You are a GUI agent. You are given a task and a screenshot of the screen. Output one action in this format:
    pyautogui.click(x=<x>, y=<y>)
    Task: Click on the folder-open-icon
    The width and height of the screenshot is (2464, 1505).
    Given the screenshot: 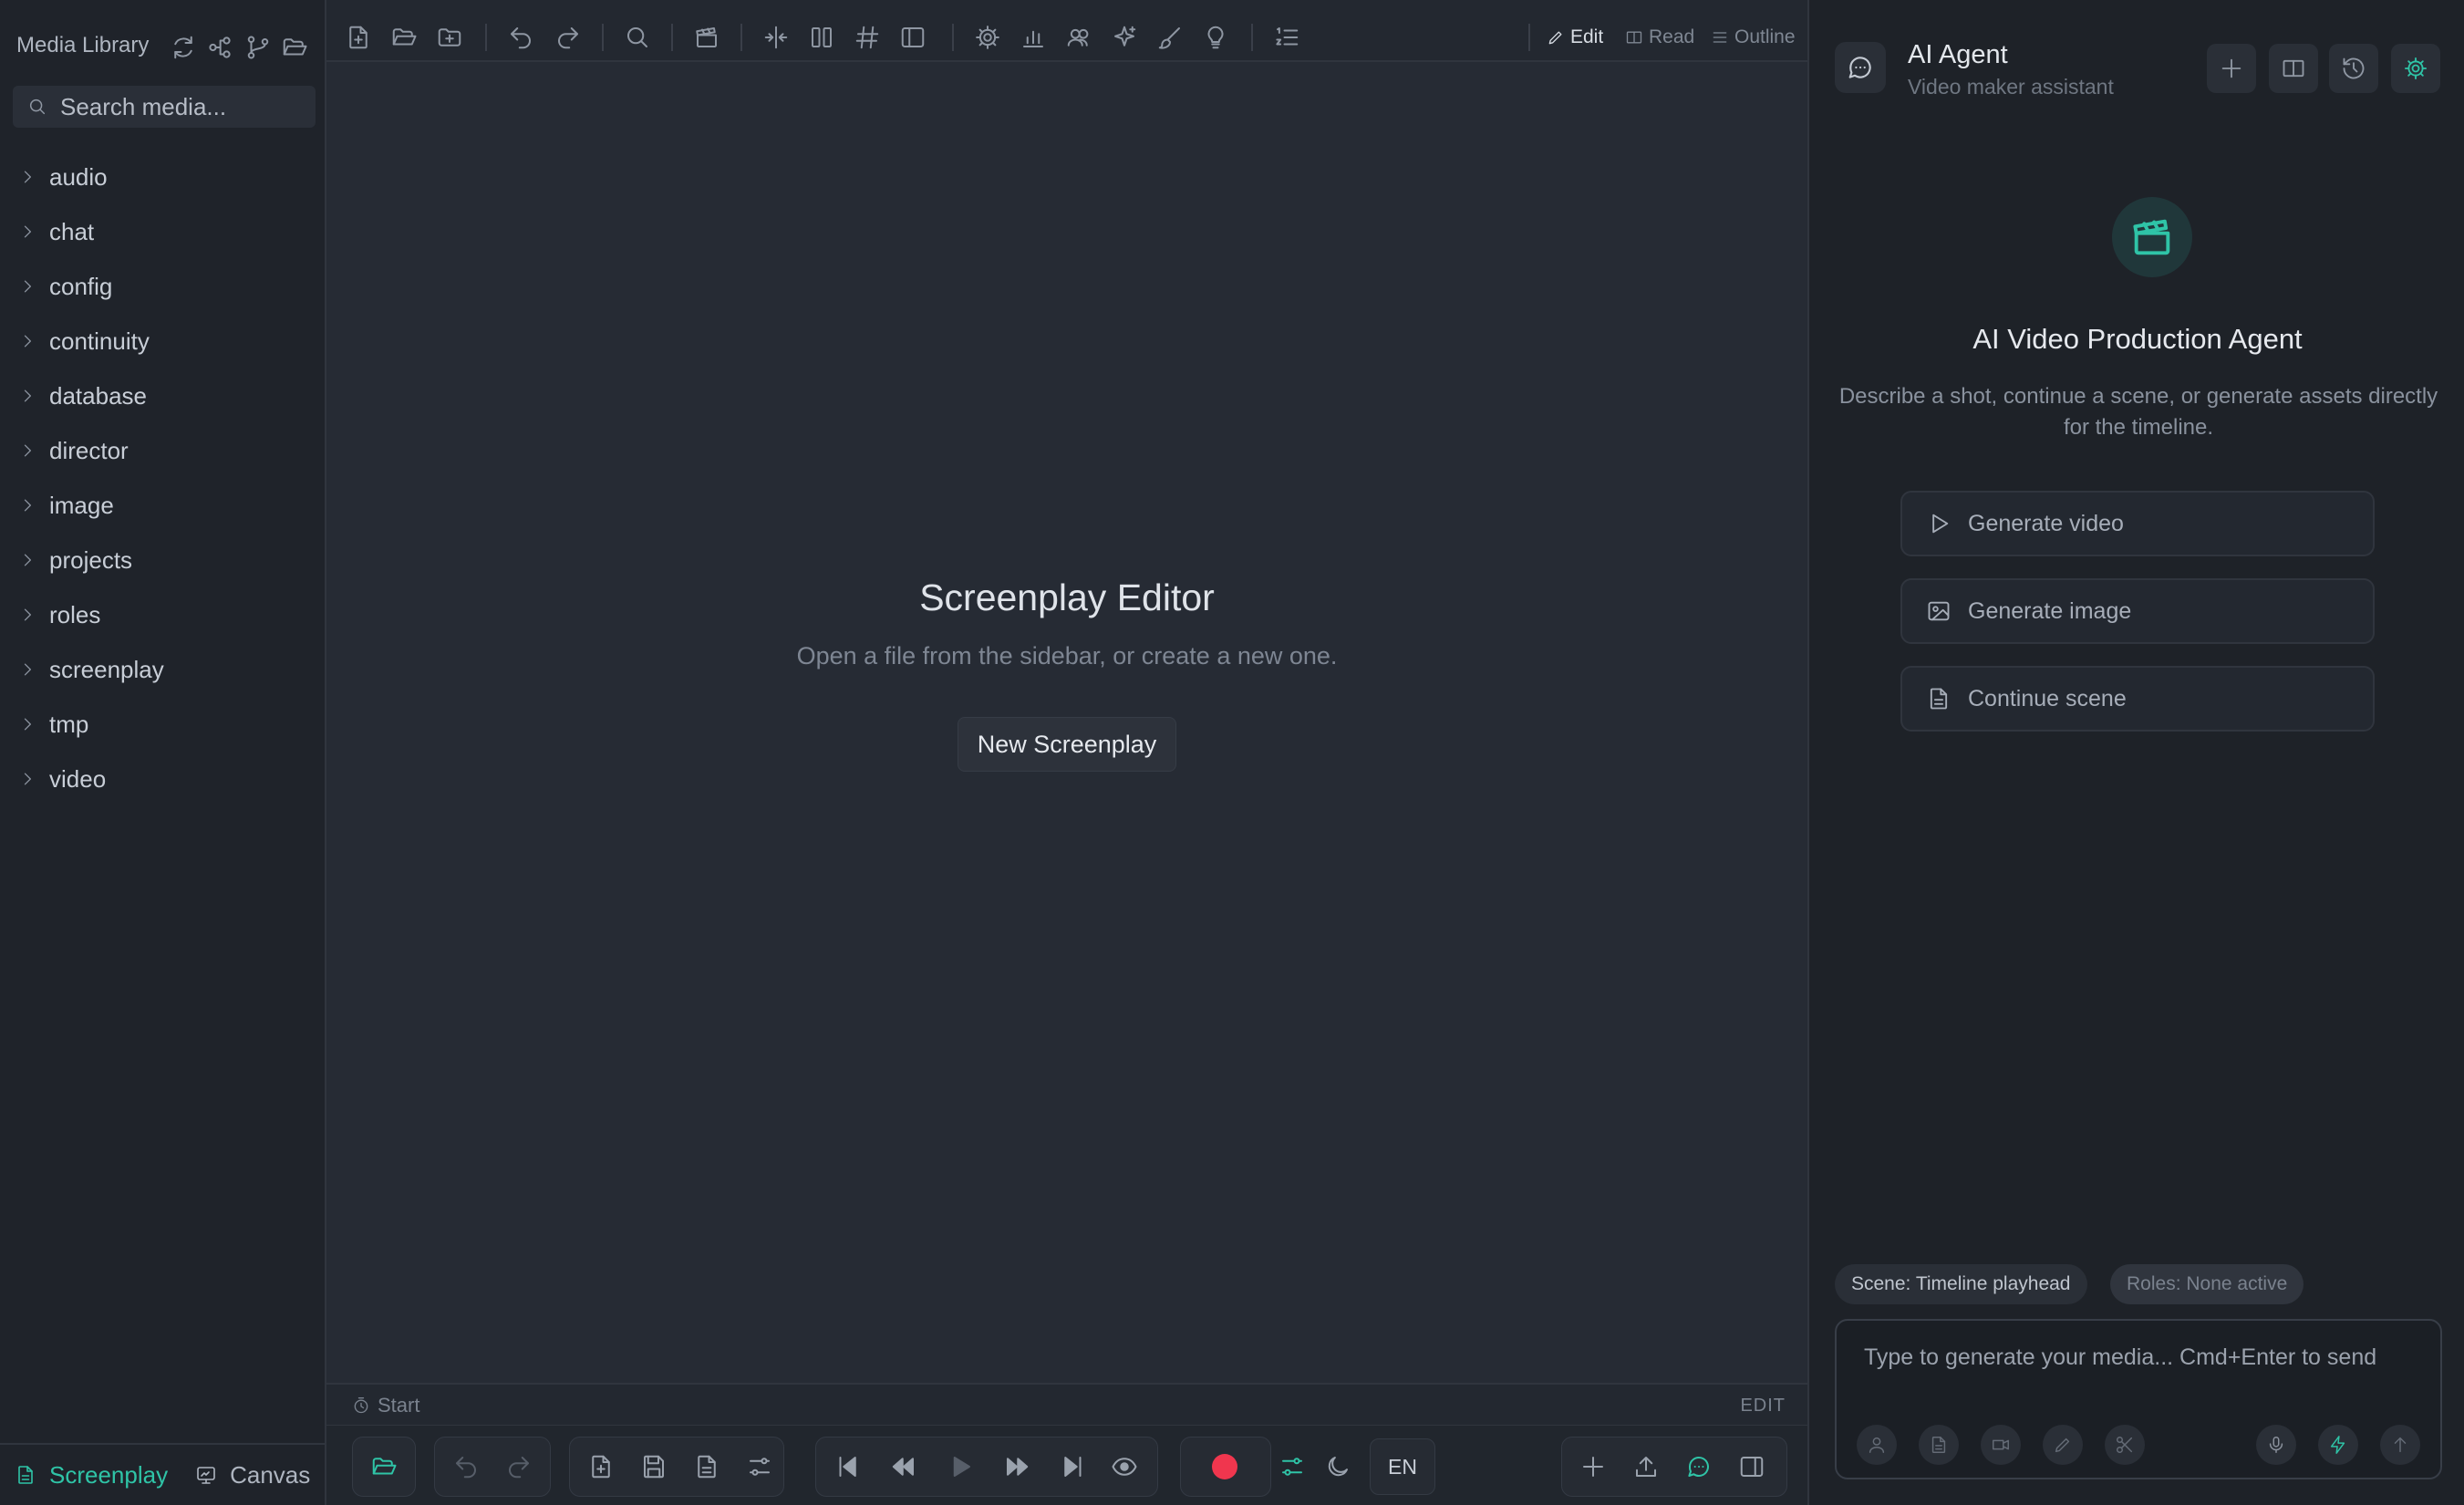 What is the action you would take?
    pyautogui.click(x=294, y=47)
    